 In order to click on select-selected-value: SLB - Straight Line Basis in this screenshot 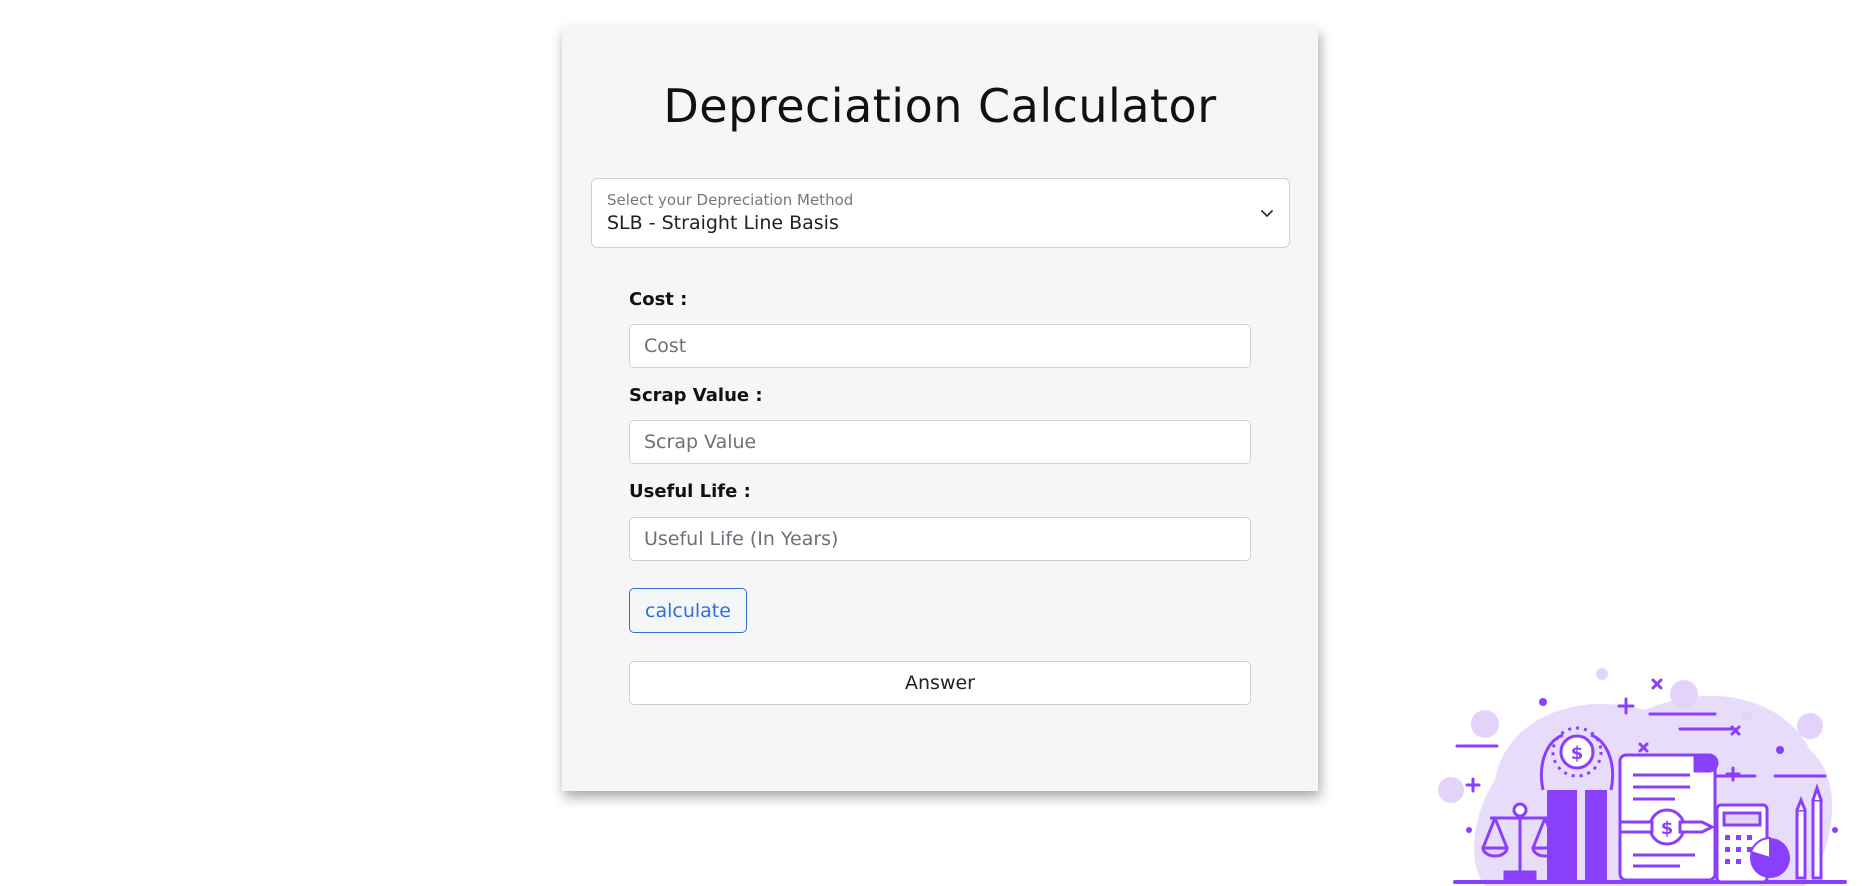, I will do `click(723, 223)`.